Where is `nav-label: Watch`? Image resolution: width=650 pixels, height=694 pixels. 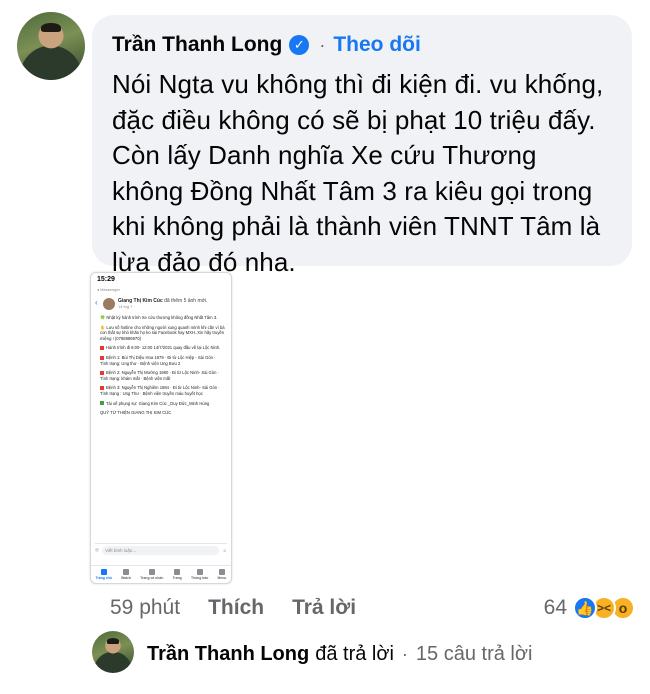 nav-label: Watch is located at coordinates (126, 578).